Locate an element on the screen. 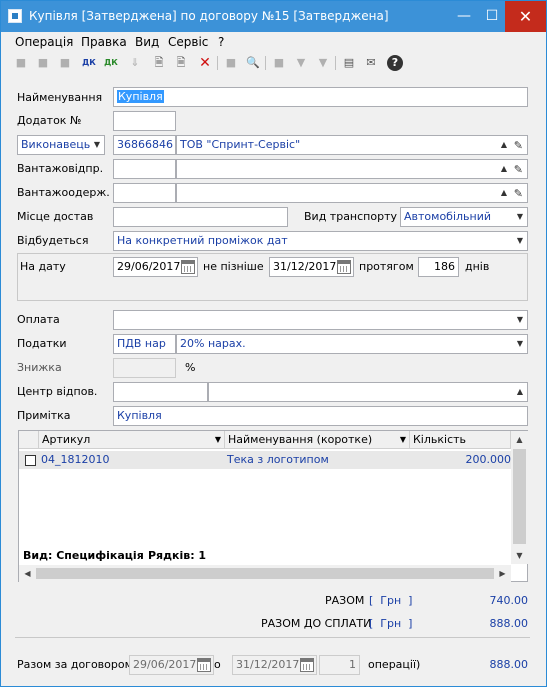 Image resolution: width=547 pixels, height=687 pixels. menu-edit: Правка is located at coordinates (104, 42).